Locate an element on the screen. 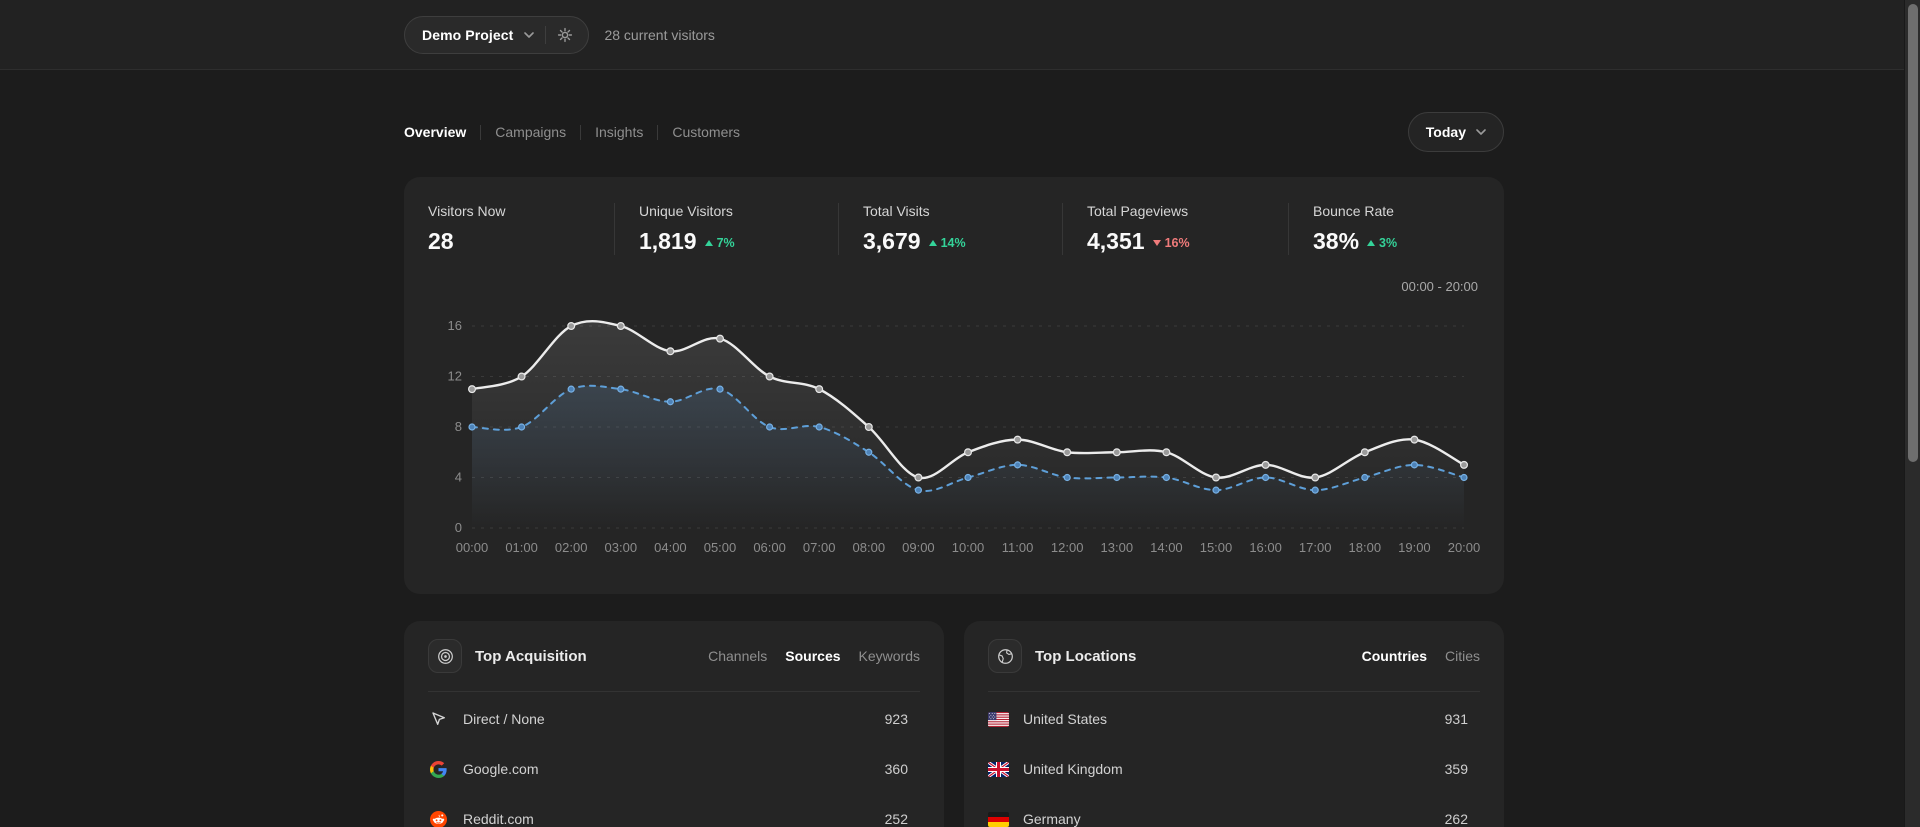 The height and width of the screenshot is (827, 1920). tab-keywords: Keywords is located at coordinates (889, 656).